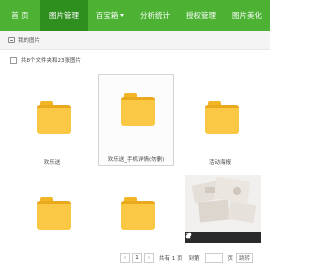  I want to click on nav-image-beautify-label: 图片美化, so click(247, 15).